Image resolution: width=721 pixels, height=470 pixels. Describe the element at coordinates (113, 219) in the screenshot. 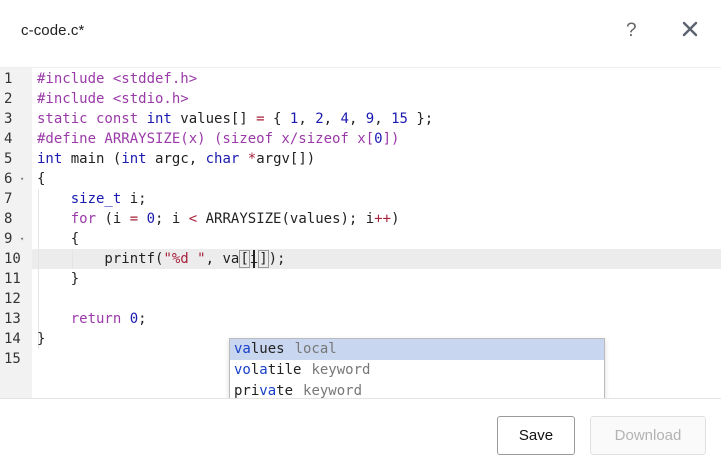

I see `code-token: (i` at that location.